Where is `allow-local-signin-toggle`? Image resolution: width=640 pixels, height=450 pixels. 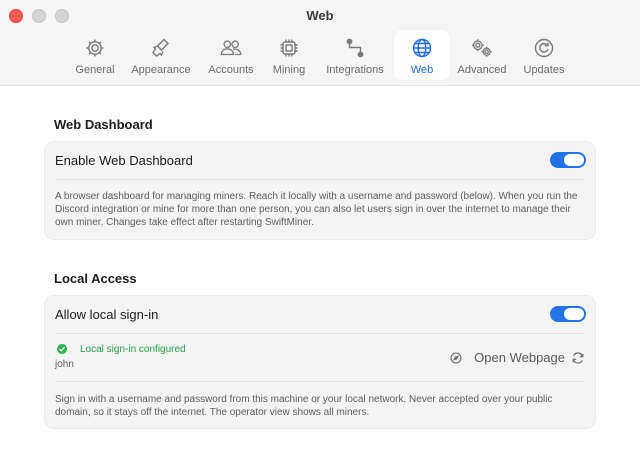 allow-local-signin-toggle is located at coordinates (568, 314).